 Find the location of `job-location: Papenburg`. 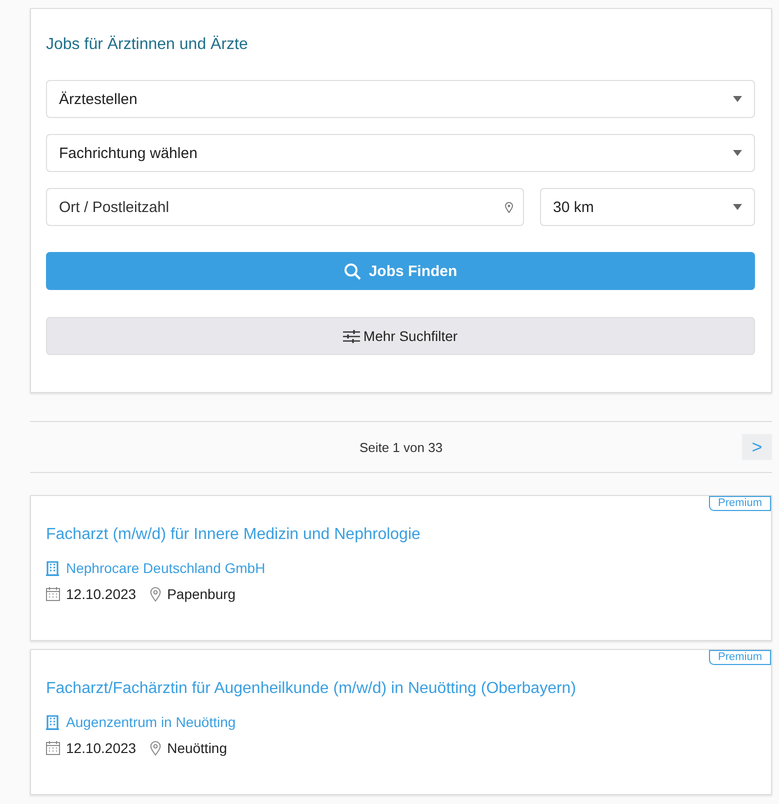

job-location: Papenburg is located at coordinates (201, 594).